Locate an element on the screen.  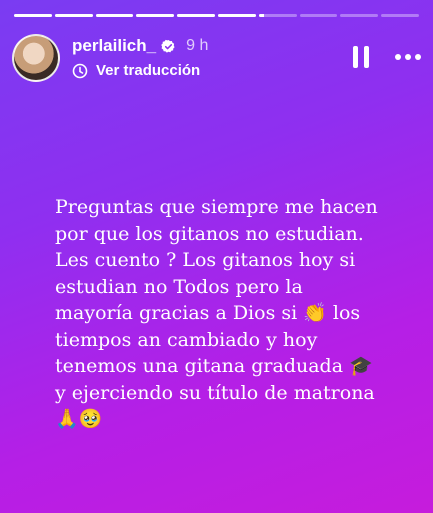
story-meta: perlailich_ 9 h Ver traducción is located at coordinates (140, 56).